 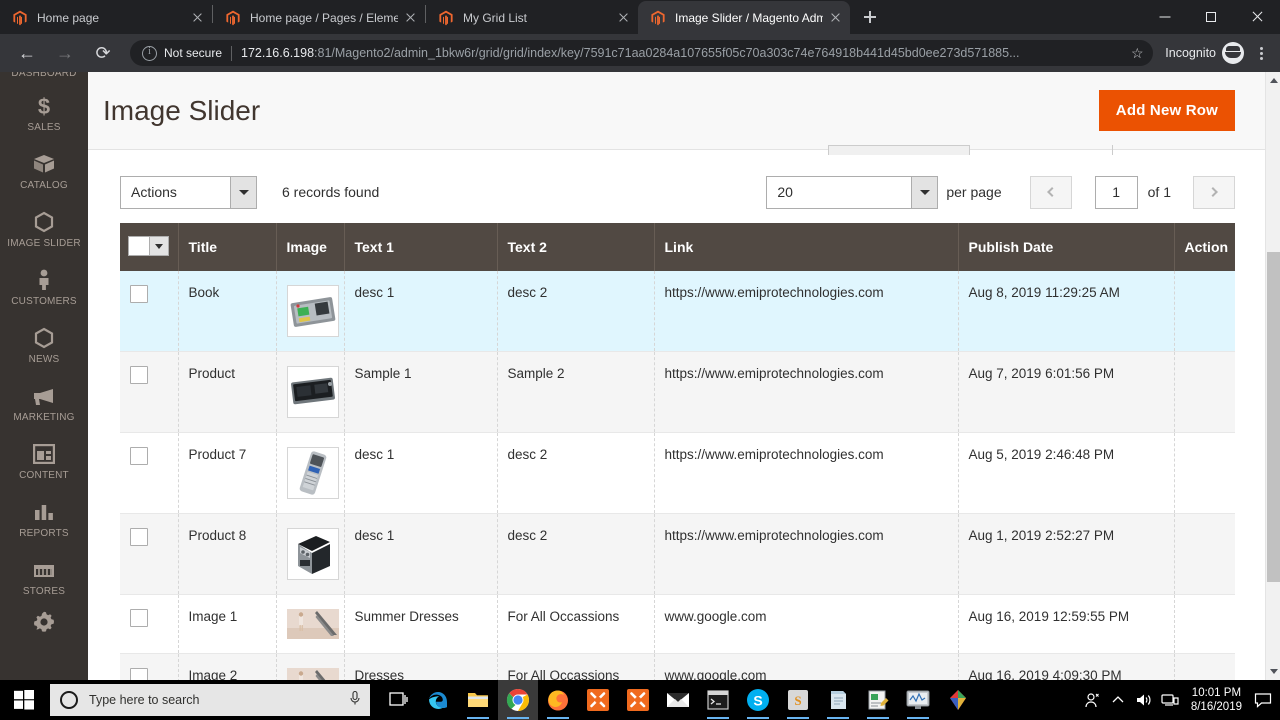 I want to click on page-number-input: 1, so click(x=1116, y=192).